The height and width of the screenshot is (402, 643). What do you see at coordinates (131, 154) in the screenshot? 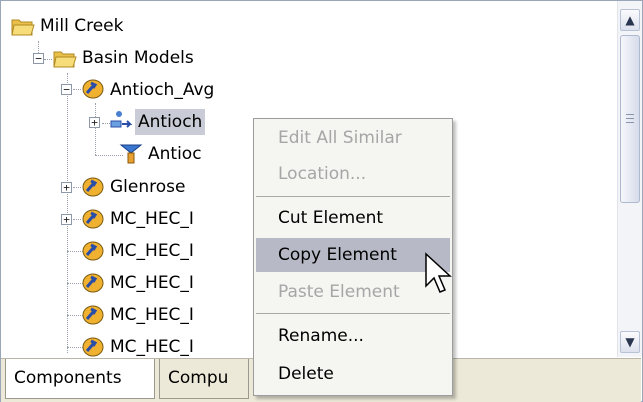
I see `junction-icon` at bounding box center [131, 154].